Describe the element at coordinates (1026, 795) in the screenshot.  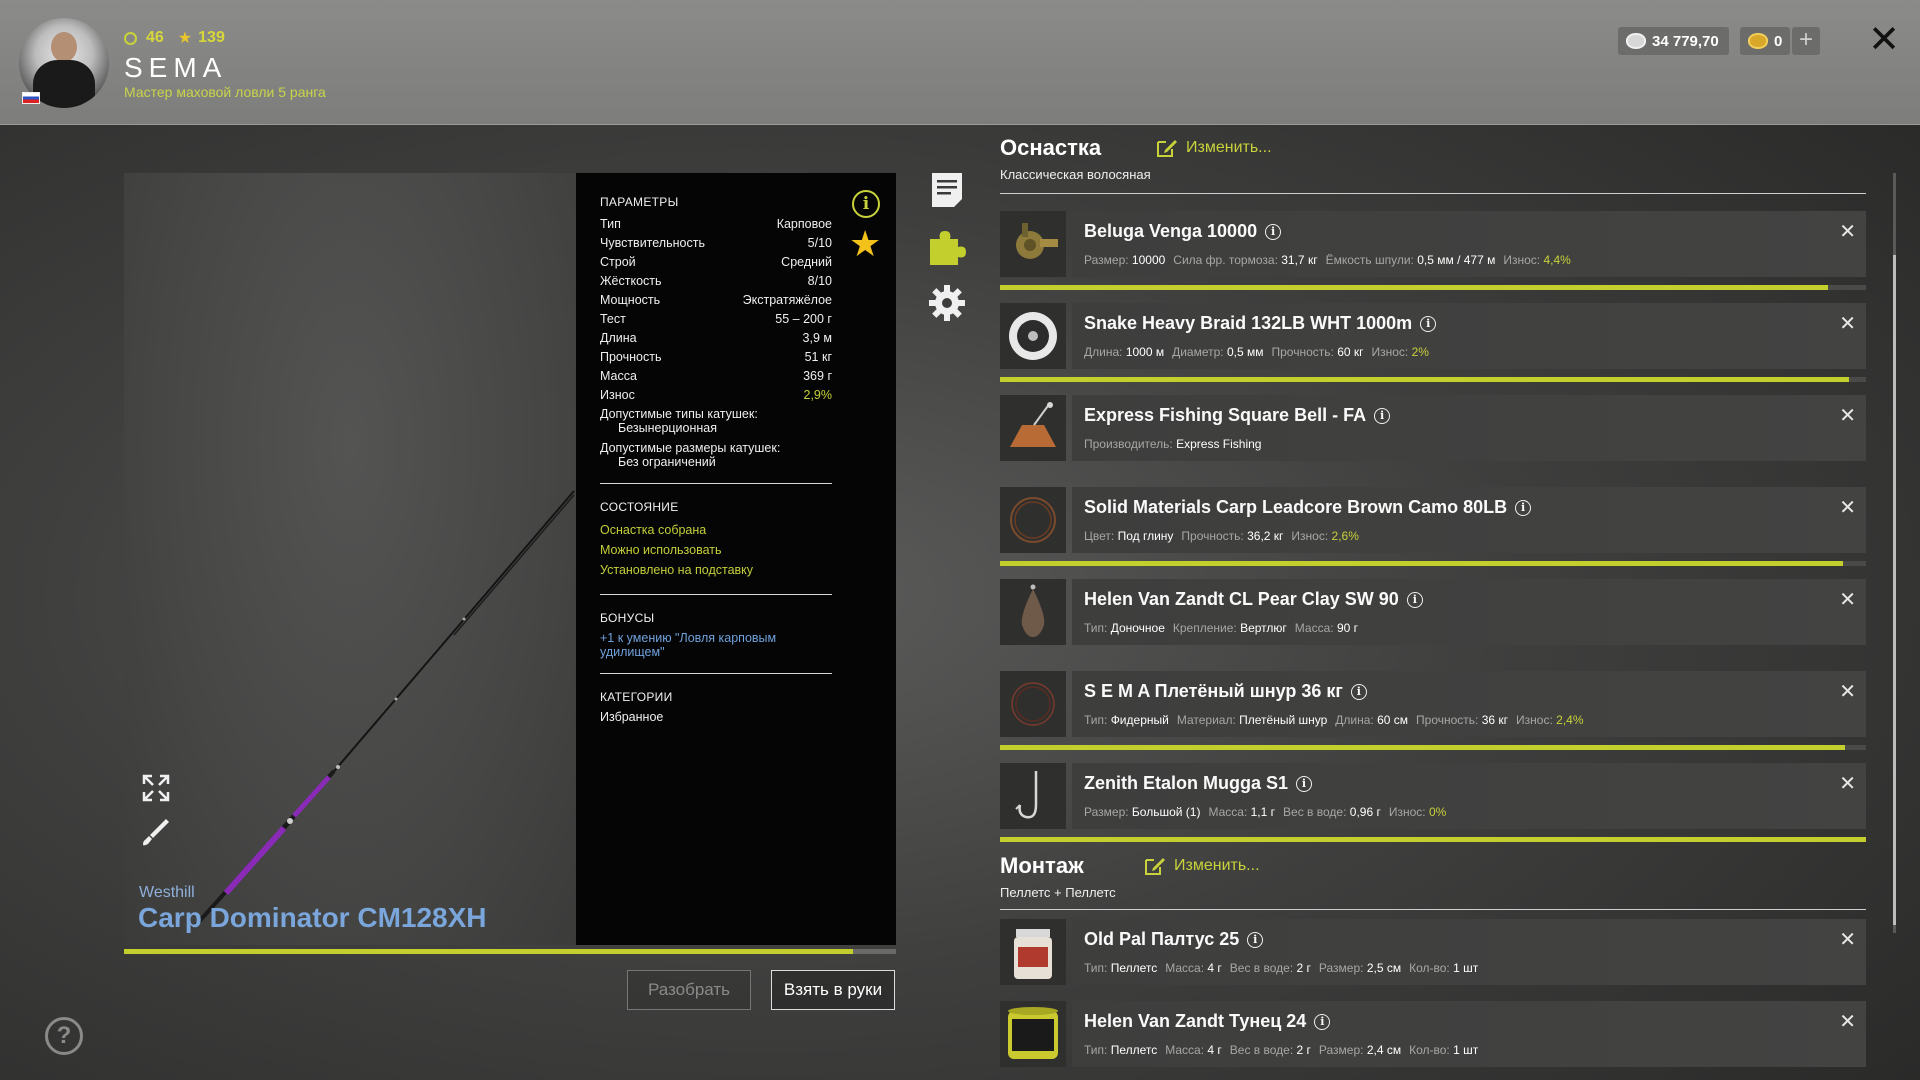
I see `hook-thumb` at that location.